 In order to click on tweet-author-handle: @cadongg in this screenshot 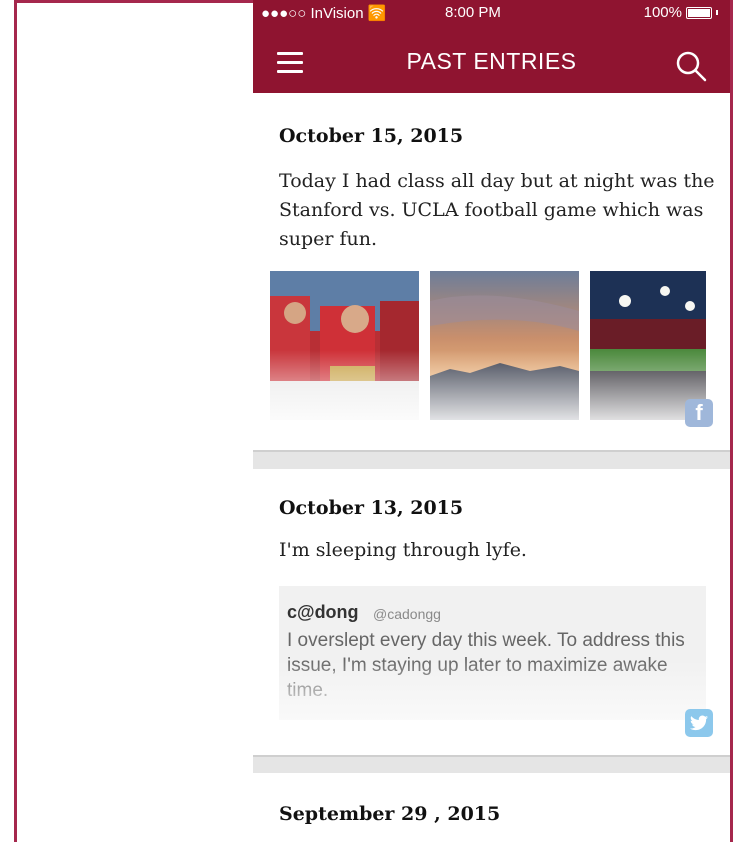, I will do `click(407, 614)`.